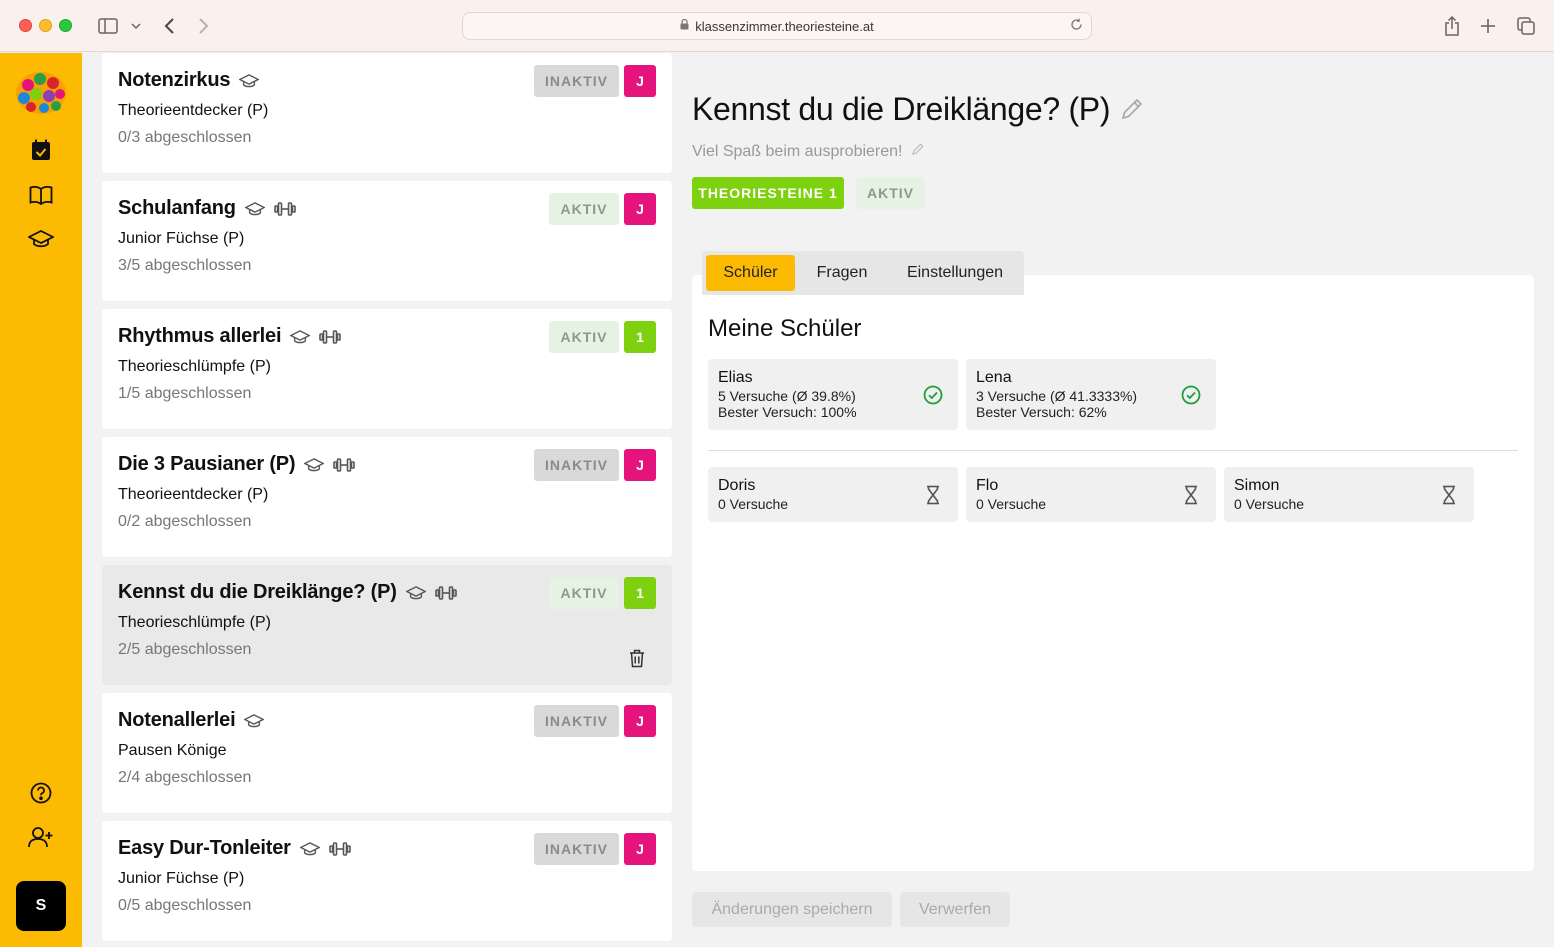 This screenshot has width=1554, height=947. I want to click on save-changes-button: Änderungen speichern, so click(792, 909).